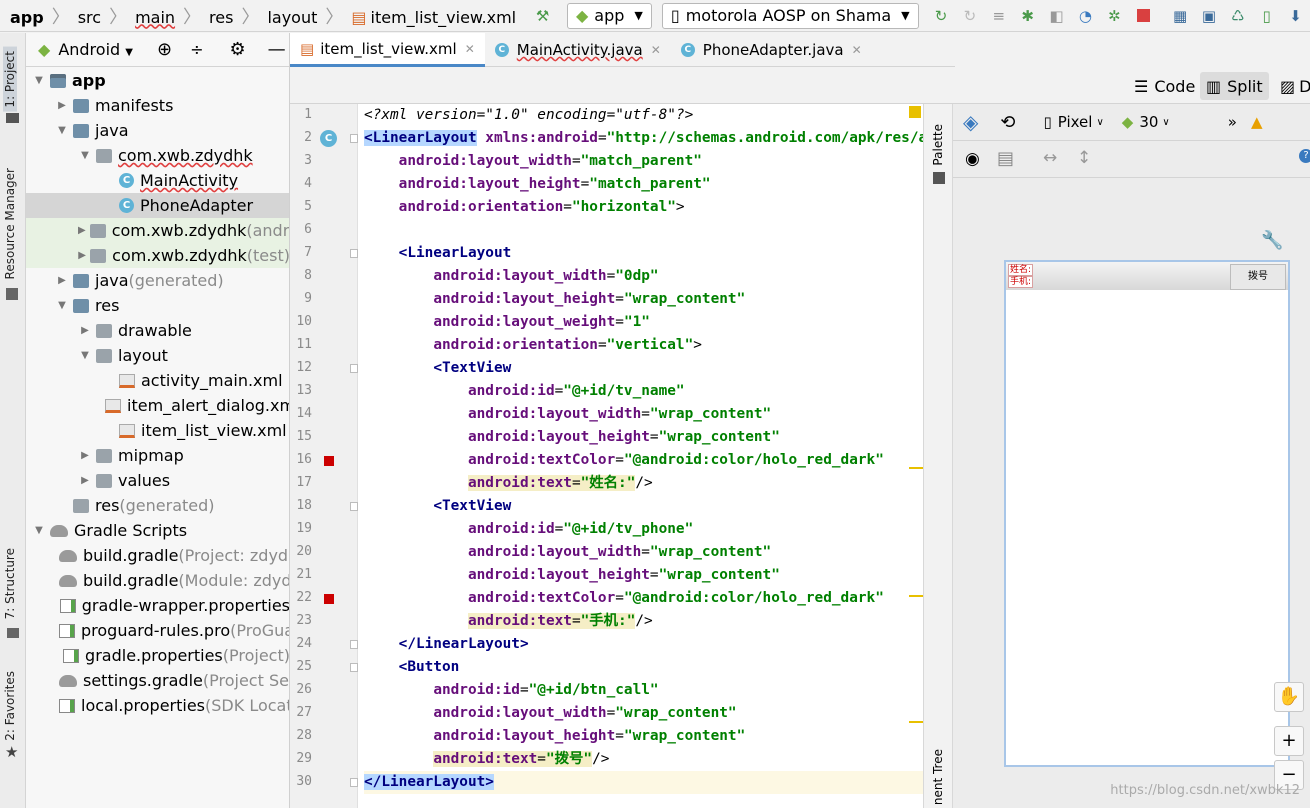  Describe the element at coordinates (10, 583) in the screenshot. I see `structure-tab: 7: Structure` at that location.